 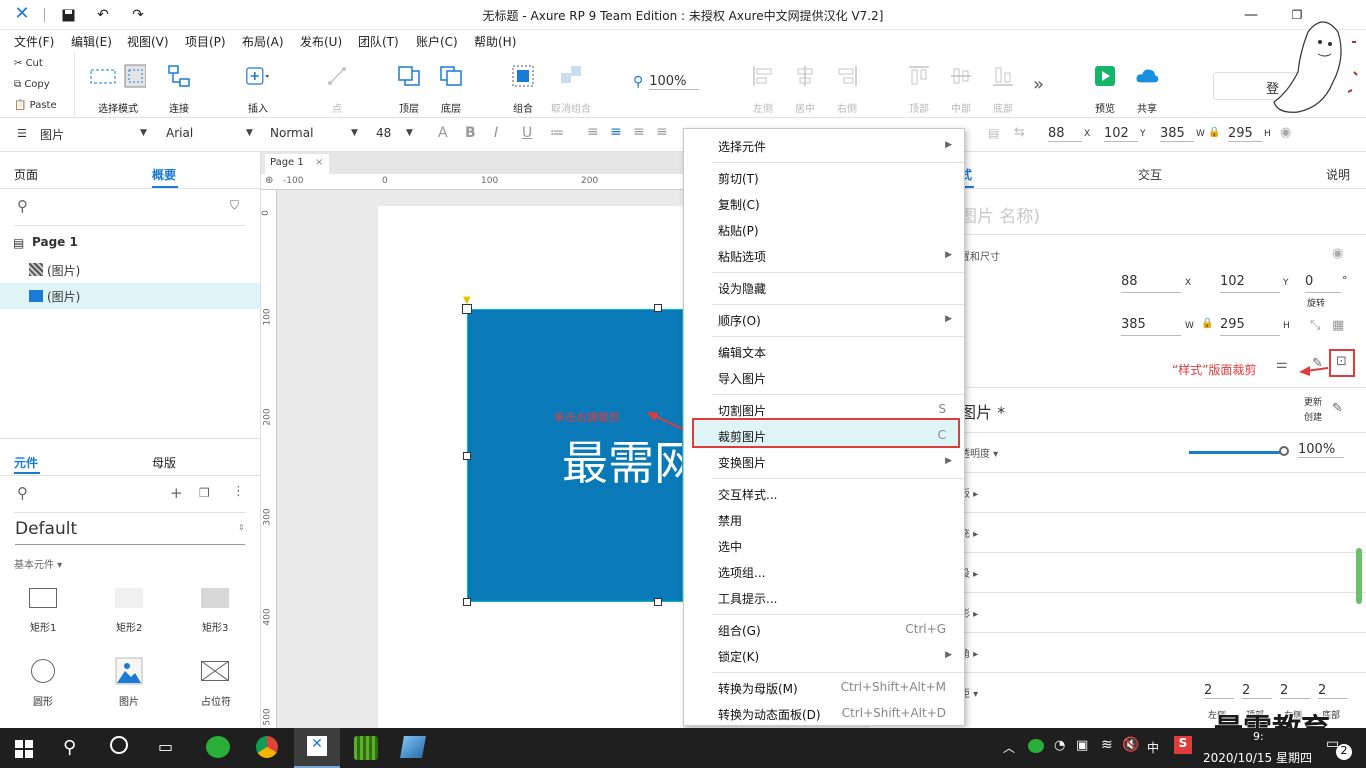 I want to click on create-button: 创建, so click(x=1313, y=416).